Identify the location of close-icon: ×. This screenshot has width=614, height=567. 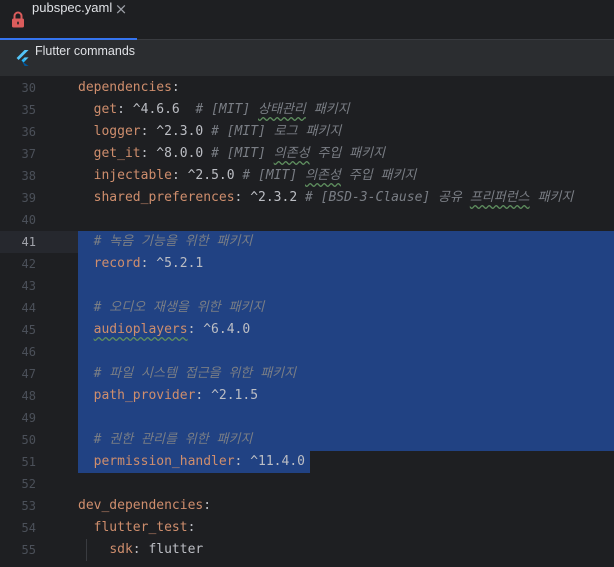
(121, 9).